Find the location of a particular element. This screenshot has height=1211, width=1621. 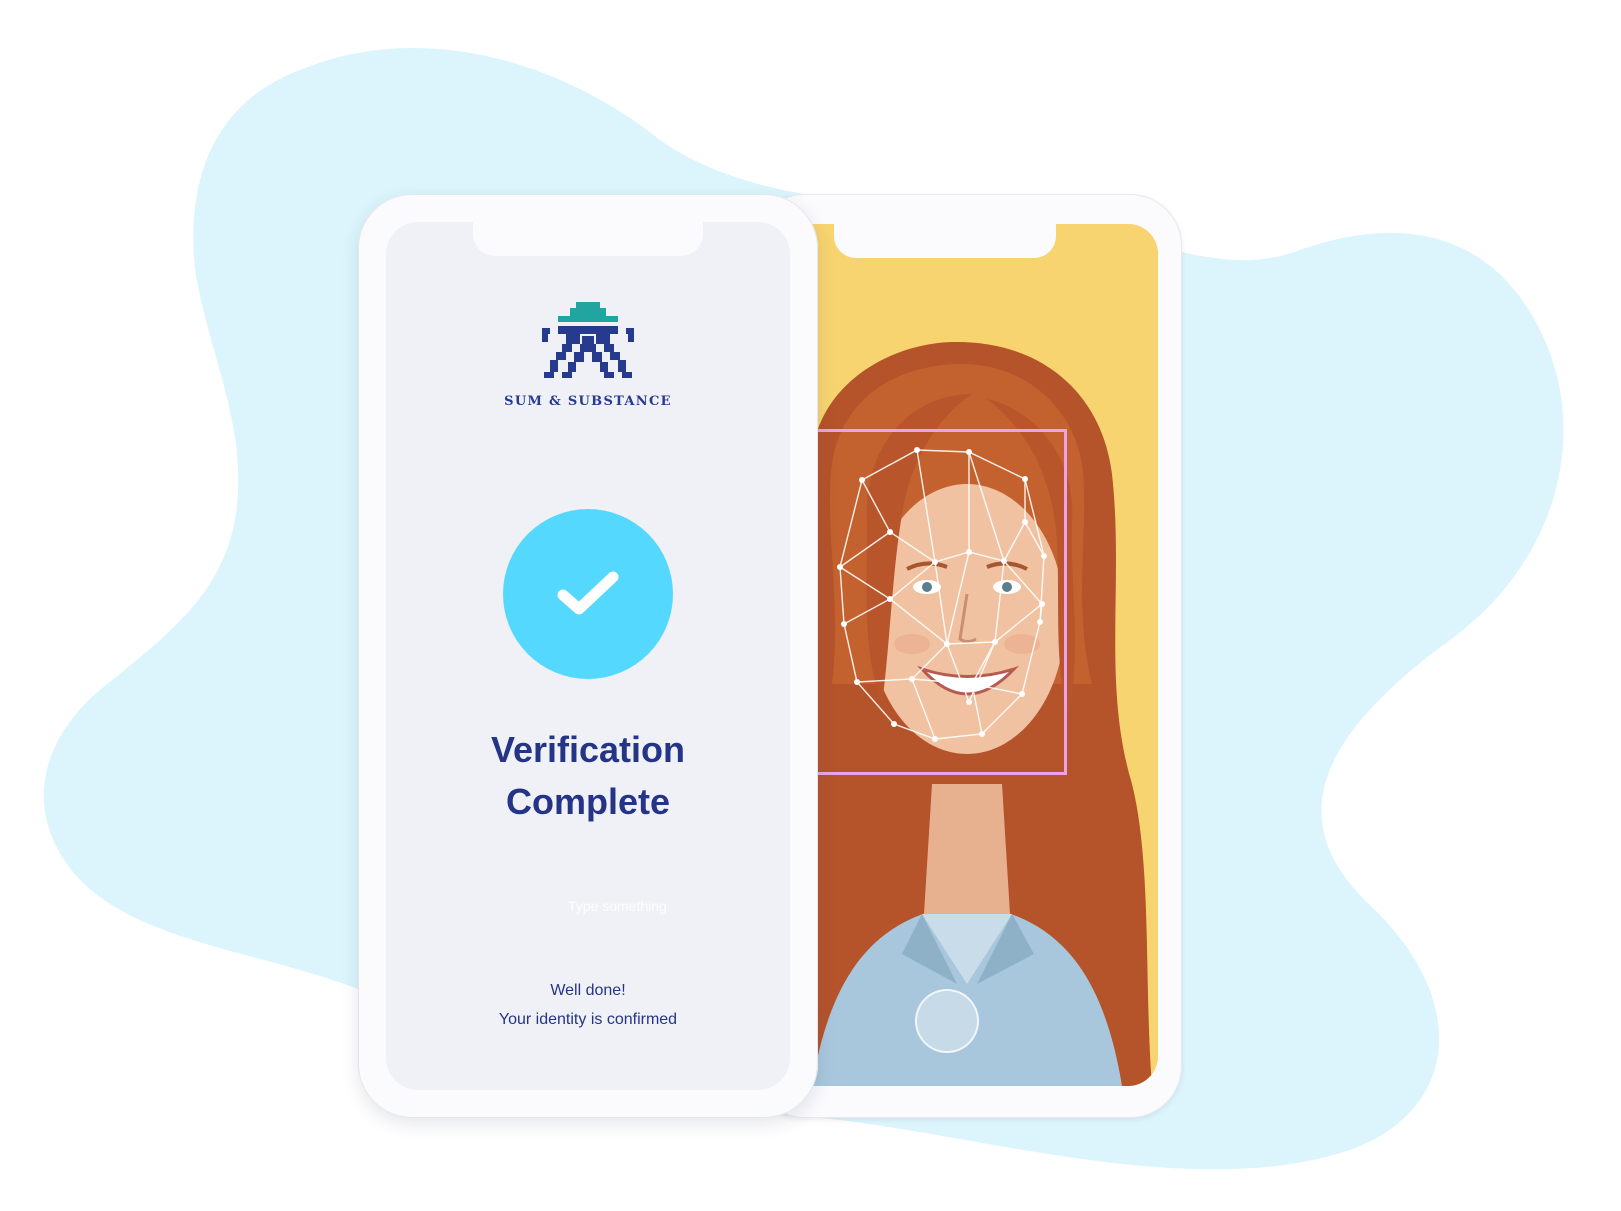

page-title: Verification Complete is located at coordinates (588, 776).